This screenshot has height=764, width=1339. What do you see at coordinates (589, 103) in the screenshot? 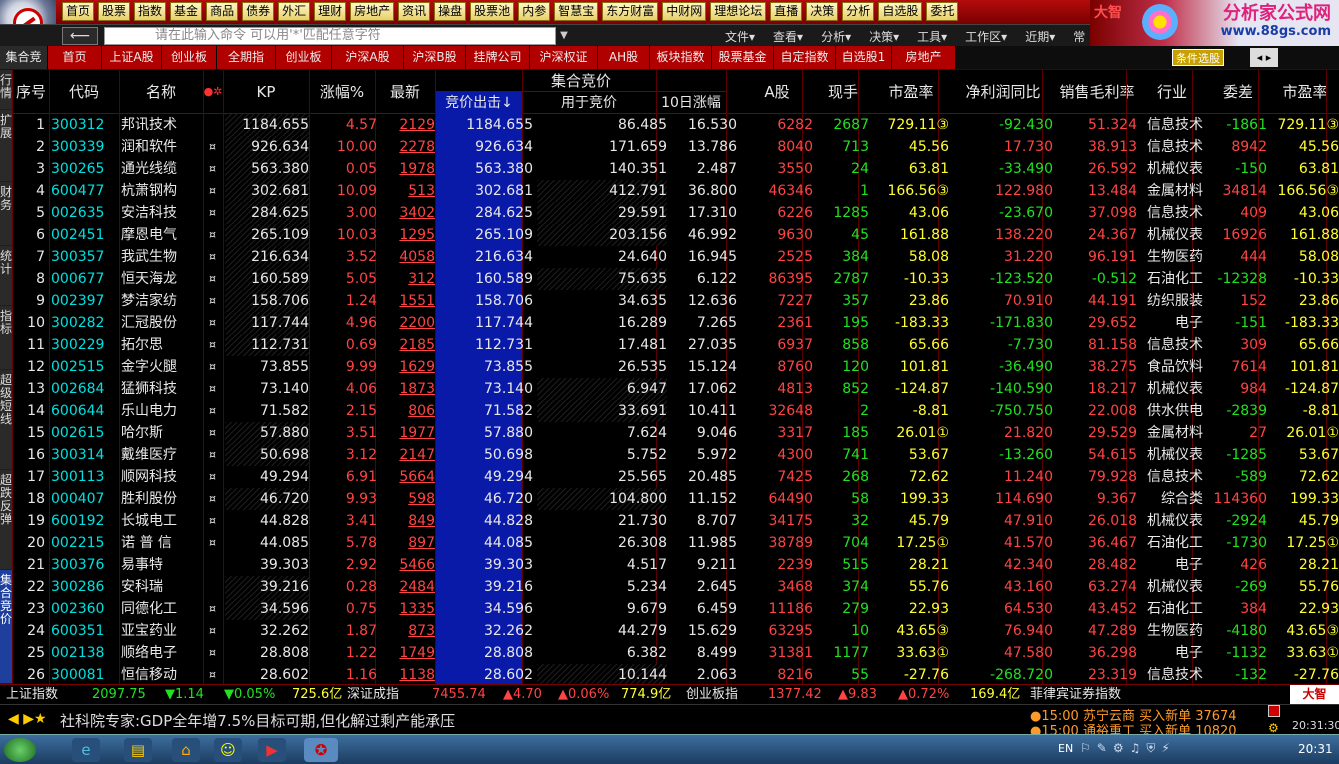
I see `col-header-used: 用于竞价` at bounding box center [589, 103].